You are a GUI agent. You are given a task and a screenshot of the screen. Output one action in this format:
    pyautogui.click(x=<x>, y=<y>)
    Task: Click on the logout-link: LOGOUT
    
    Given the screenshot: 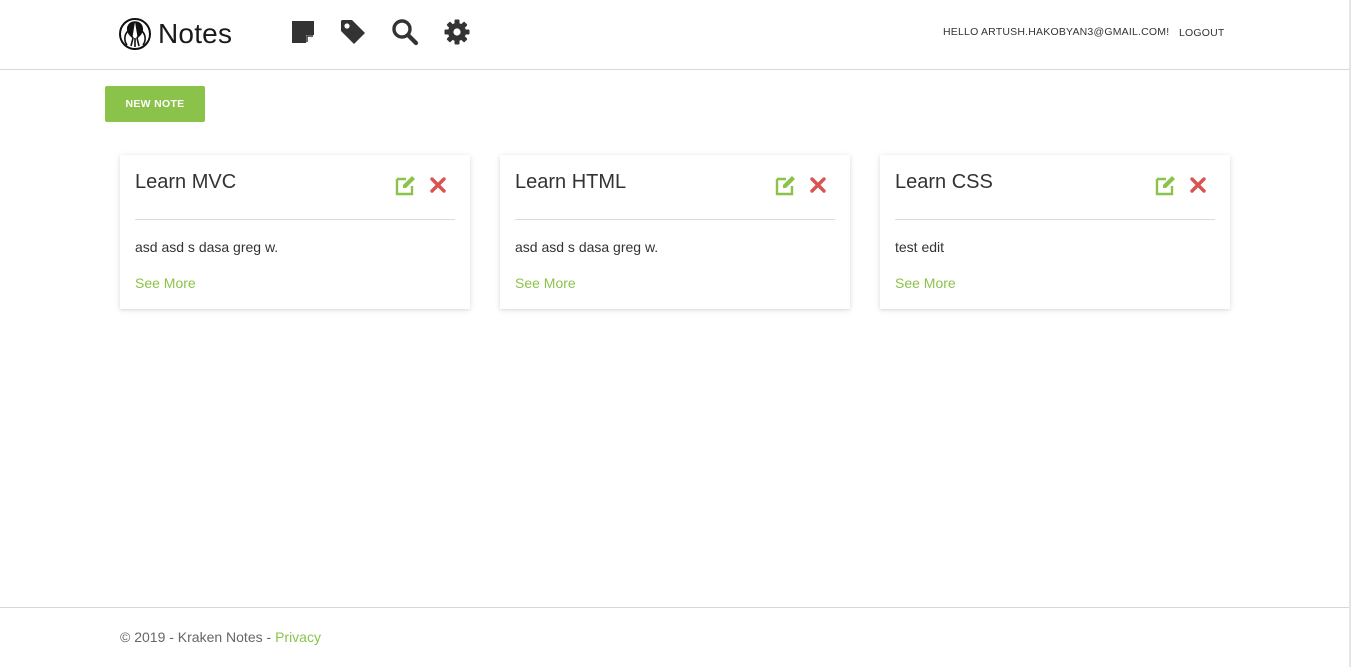 What is the action you would take?
    pyautogui.click(x=1202, y=33)
    